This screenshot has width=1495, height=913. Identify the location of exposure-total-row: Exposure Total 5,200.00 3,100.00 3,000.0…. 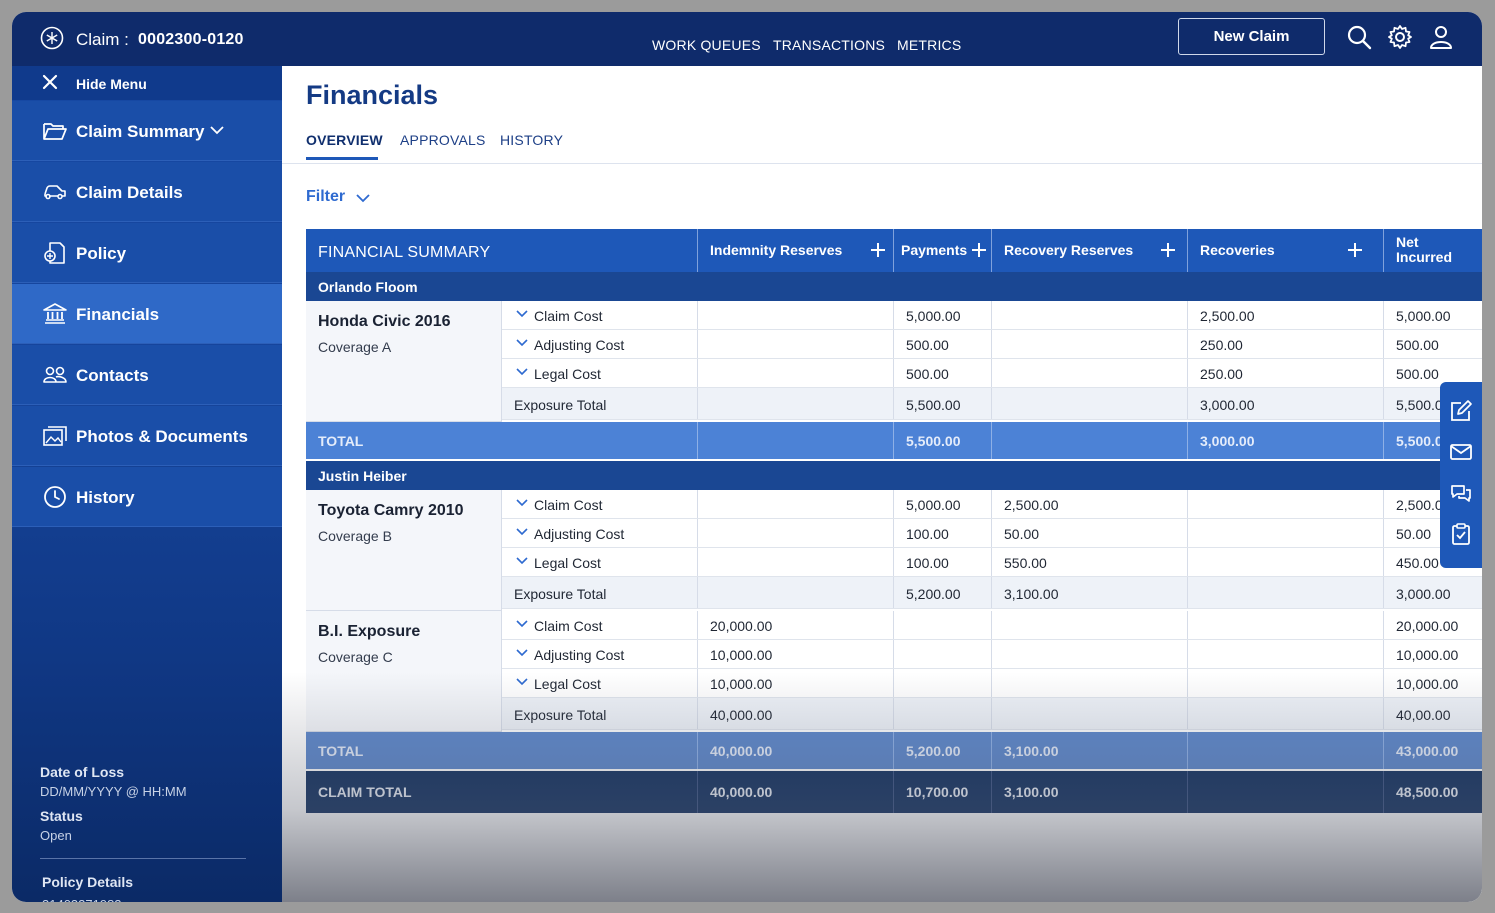
(992, 593).